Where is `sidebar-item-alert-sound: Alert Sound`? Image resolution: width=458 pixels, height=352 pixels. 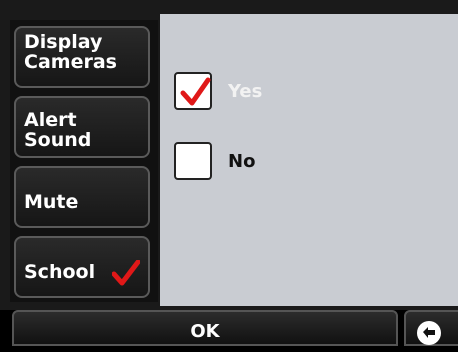
sidebar-item-alert-sound: Alert Sound is located at coordinates (82, 127).